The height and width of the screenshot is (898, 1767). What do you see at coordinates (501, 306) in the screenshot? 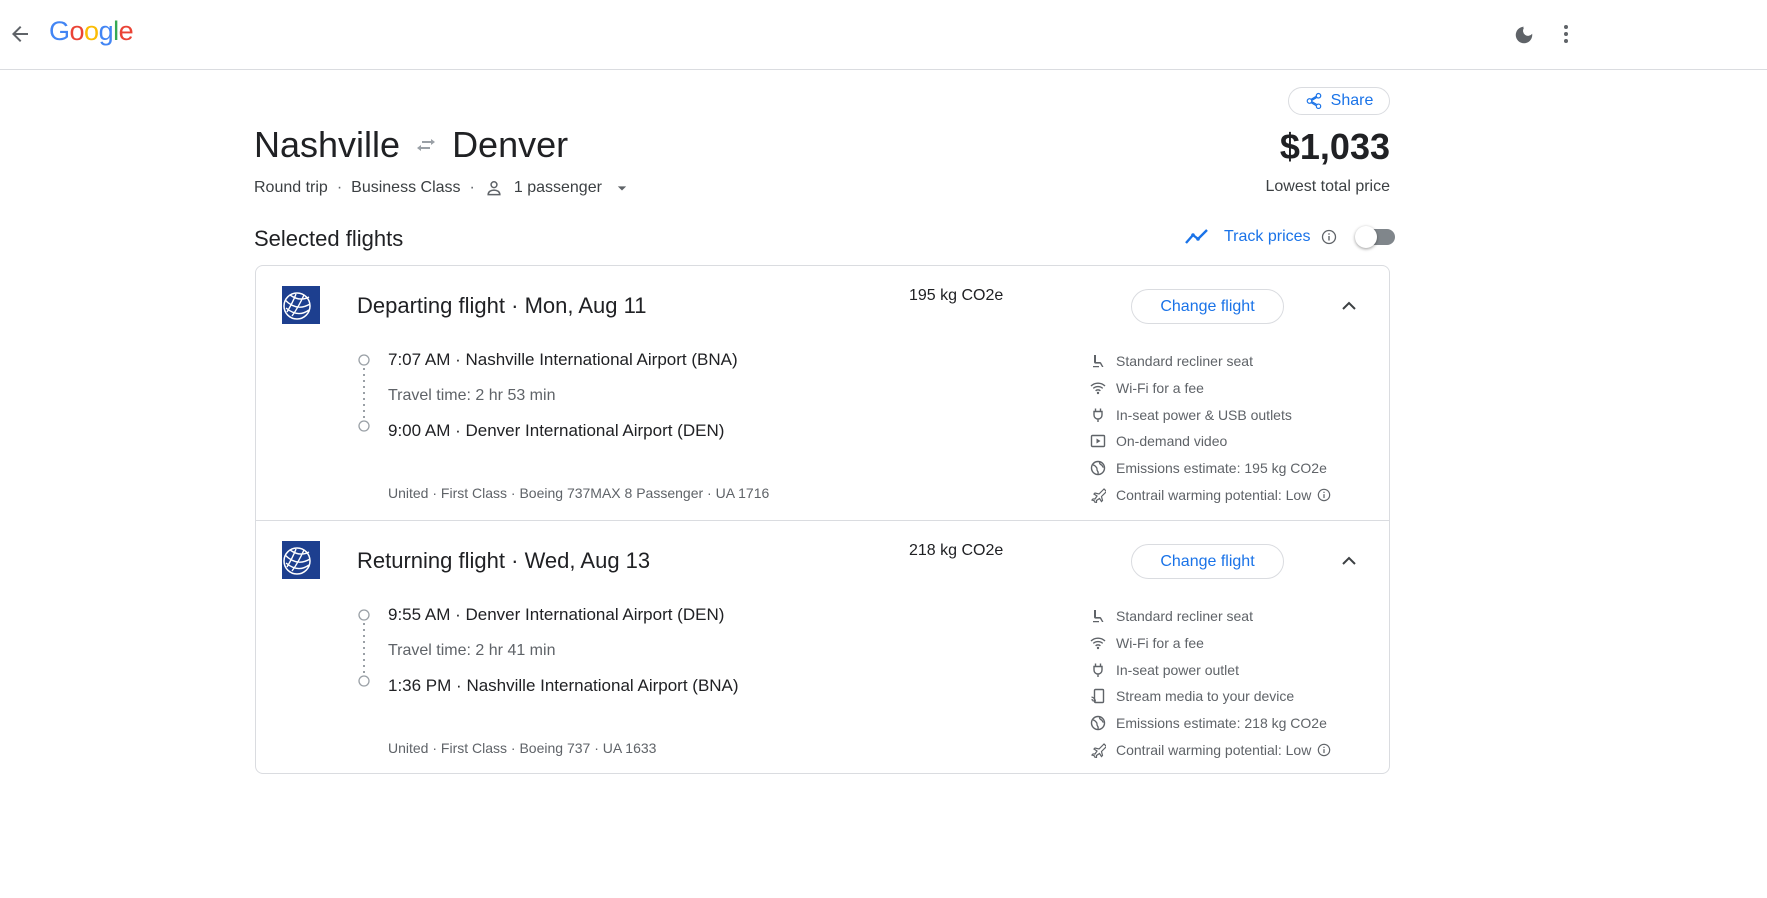
I see `flight-title: Departing flight · Mon, Aug 11` at bounding box center [501, 306].